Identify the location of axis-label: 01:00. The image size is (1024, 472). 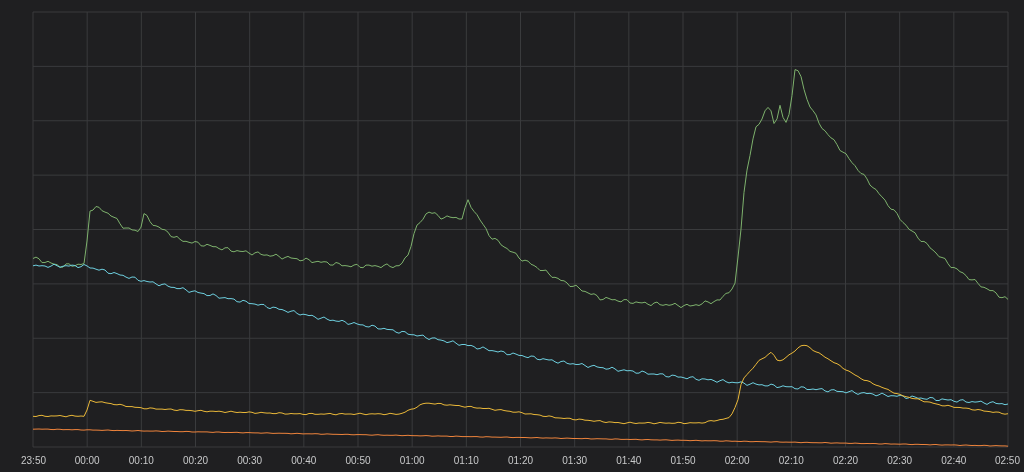
(412, 460).